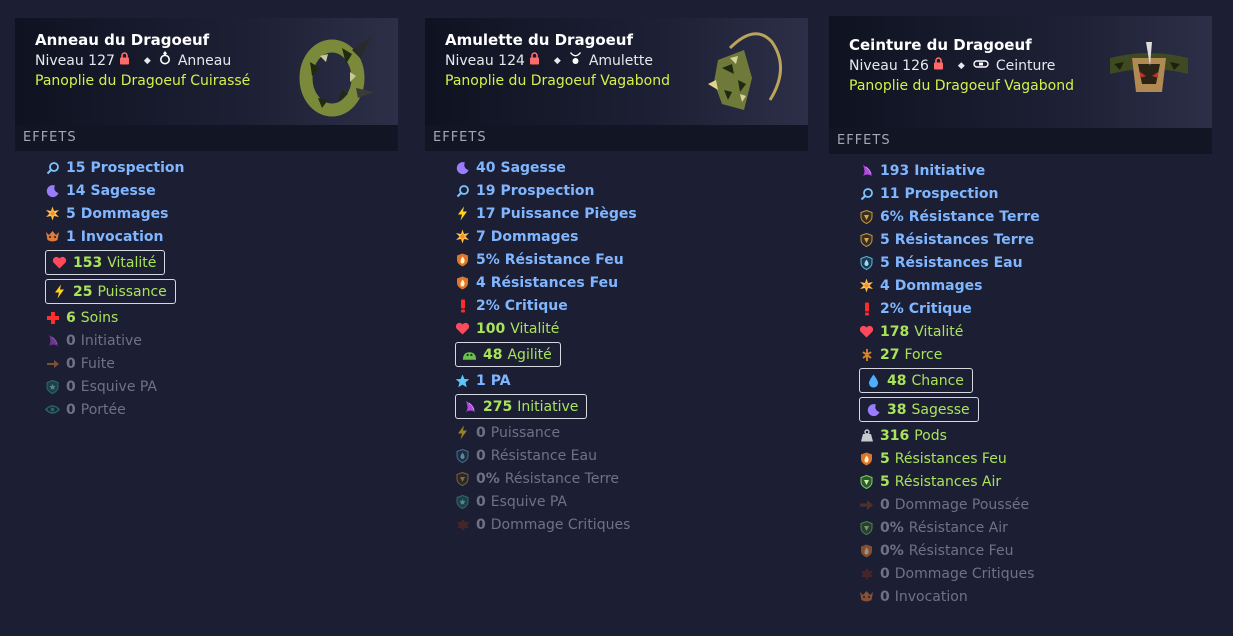  Describe the element at coordinates (52, 363) in the screenshot. I see `escape-icon` at that location.